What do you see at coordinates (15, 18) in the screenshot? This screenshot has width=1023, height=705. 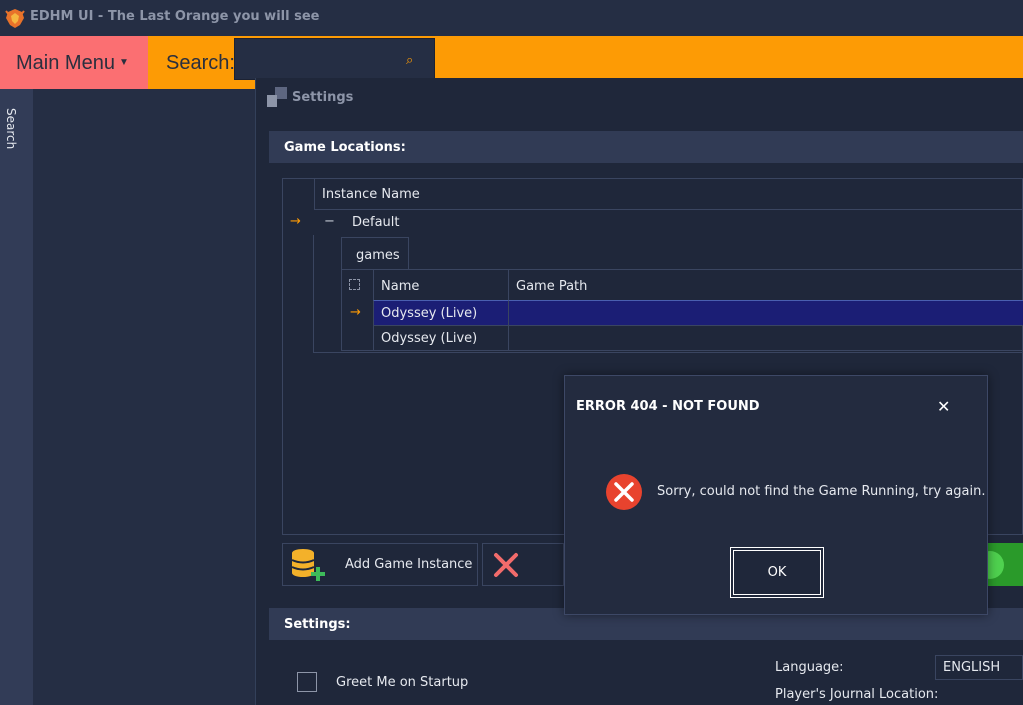 I see `app-logo-icon` at bounding box center [15, 18].